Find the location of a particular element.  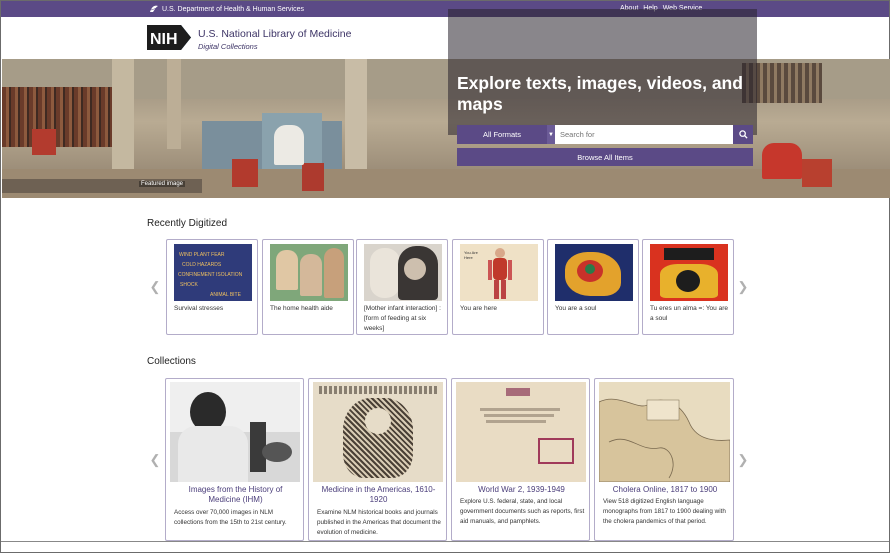

collections-heading: Collections is located at coordinates (171, 361).